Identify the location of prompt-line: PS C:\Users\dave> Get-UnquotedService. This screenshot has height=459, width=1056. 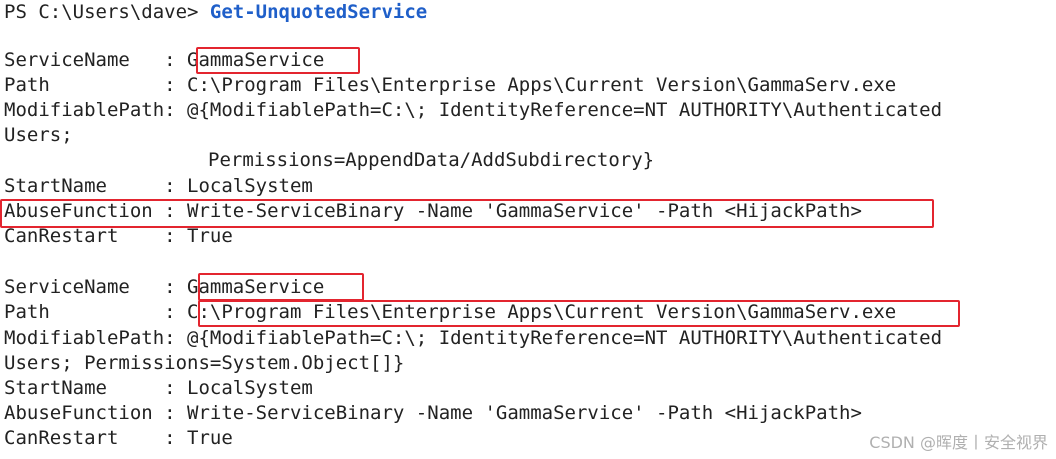
(215, 12).